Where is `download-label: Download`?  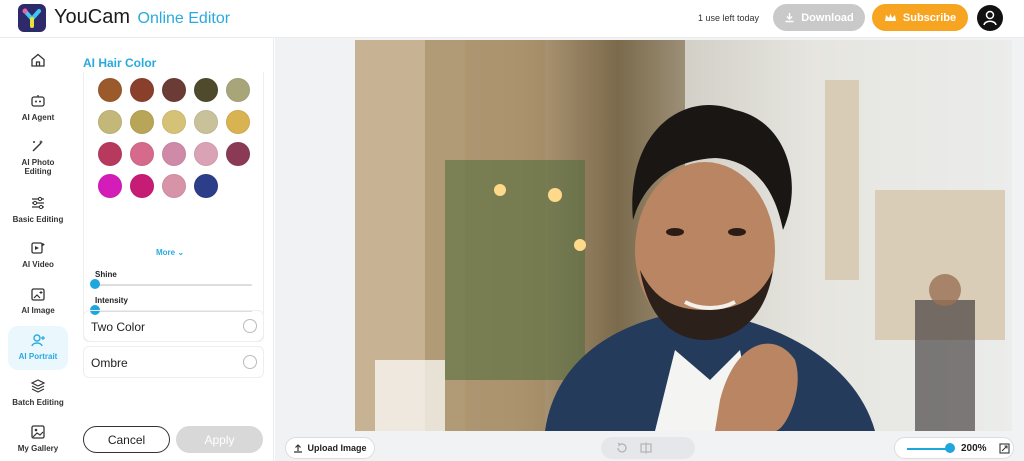
download-label: Download is located at coordinates (827, 17).